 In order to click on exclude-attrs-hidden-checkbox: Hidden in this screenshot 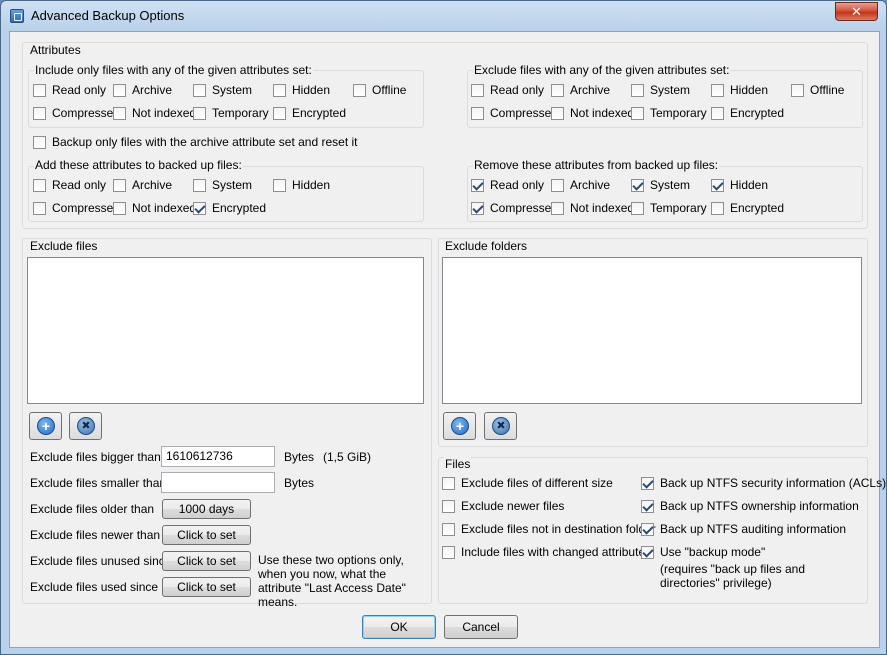, I will do `click(739, 90)`.